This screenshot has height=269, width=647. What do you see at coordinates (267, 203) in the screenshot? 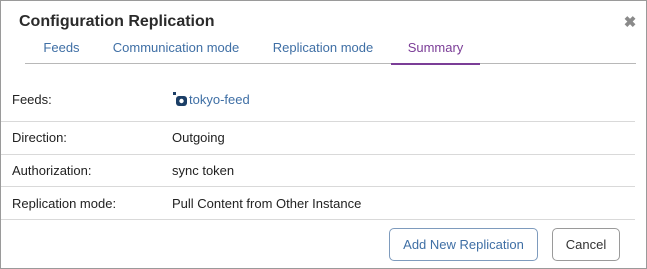
I see `replication-mode-value: Pull Content from Other Instance` at bounding box center [267, 203].